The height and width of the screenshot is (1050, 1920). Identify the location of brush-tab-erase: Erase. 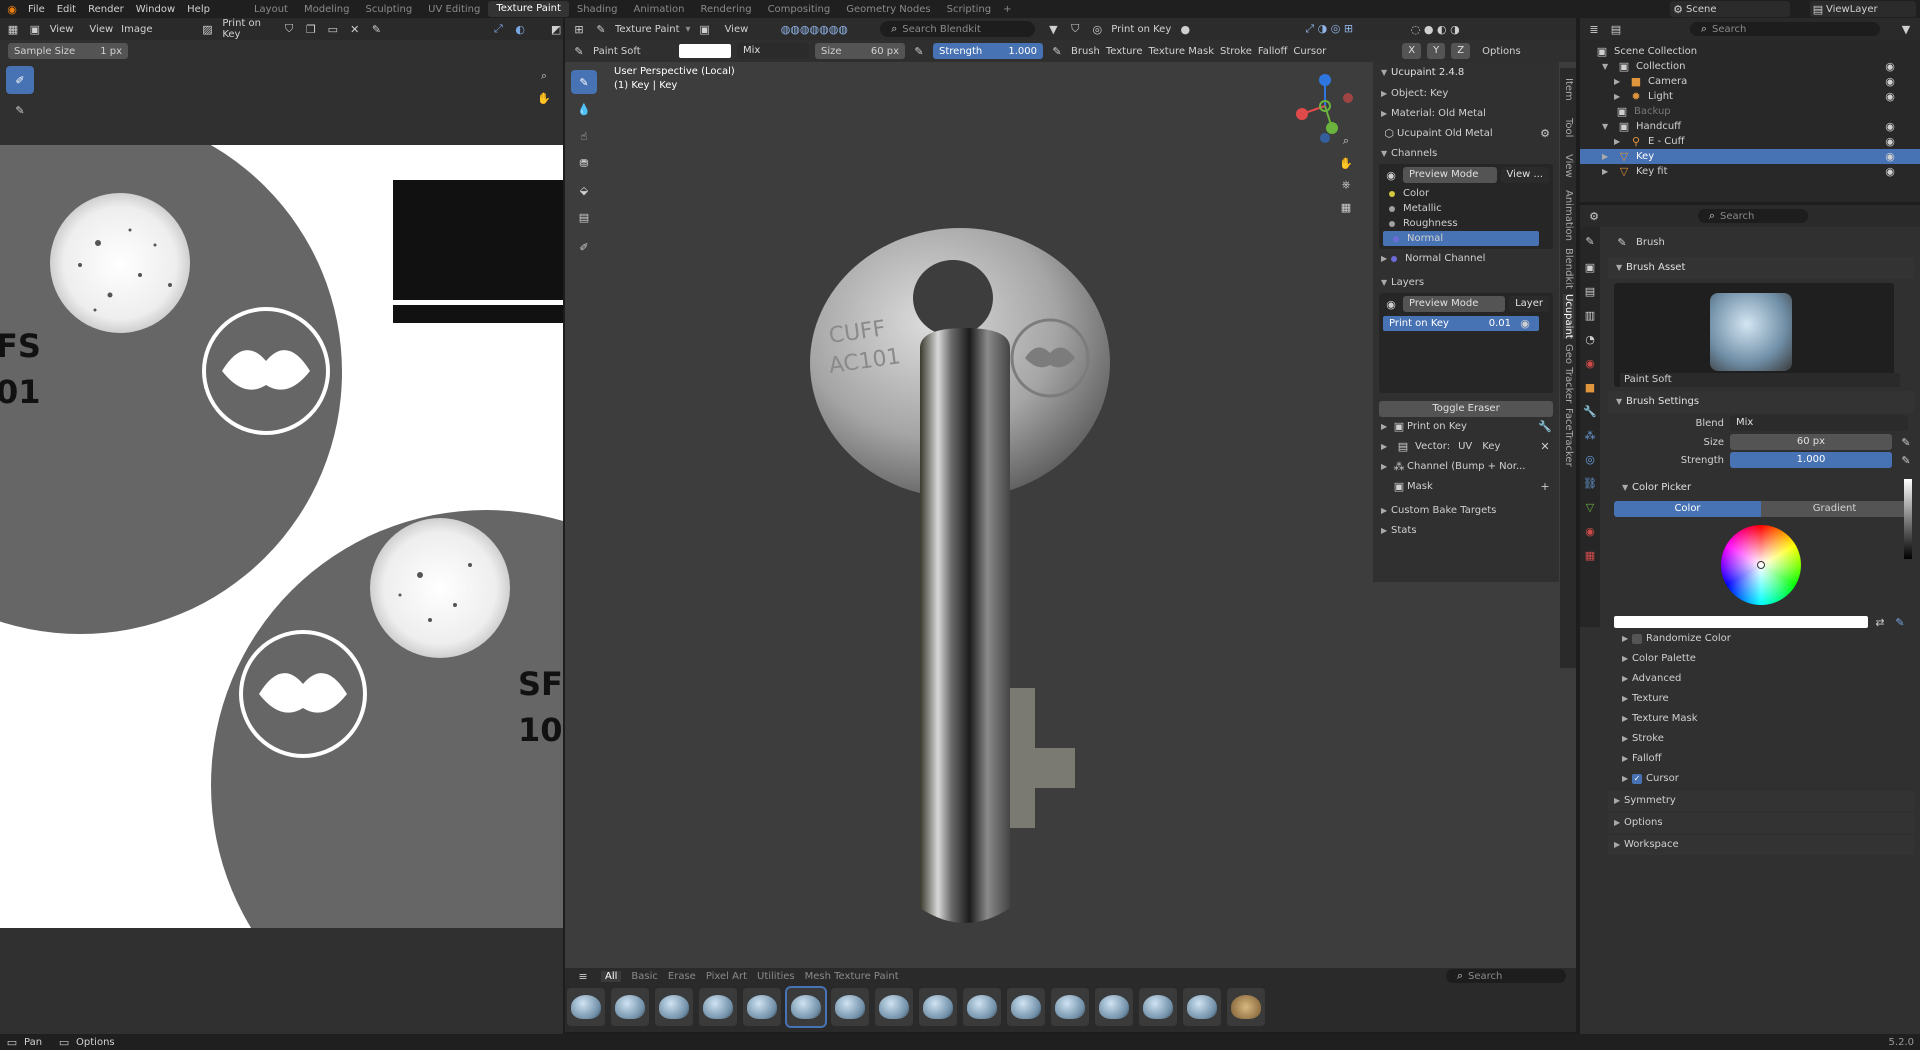
(682, 976).